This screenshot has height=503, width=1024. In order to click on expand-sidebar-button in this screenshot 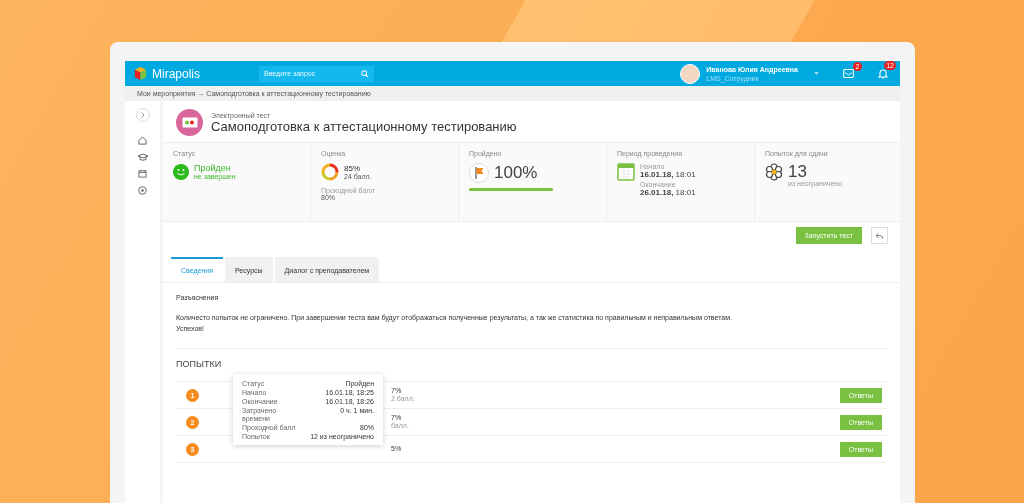, I will do `click(142, 115)`.